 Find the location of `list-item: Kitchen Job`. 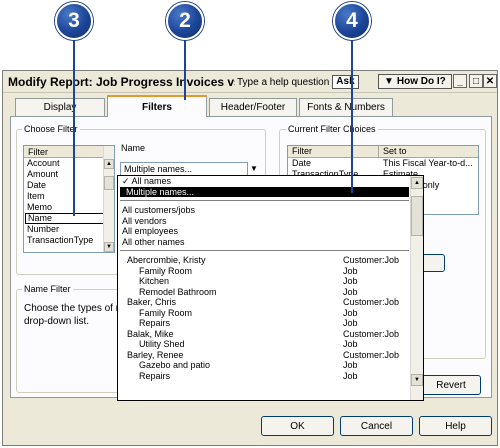

list-item: Kitchen Job is located at coordinates (270, 281).